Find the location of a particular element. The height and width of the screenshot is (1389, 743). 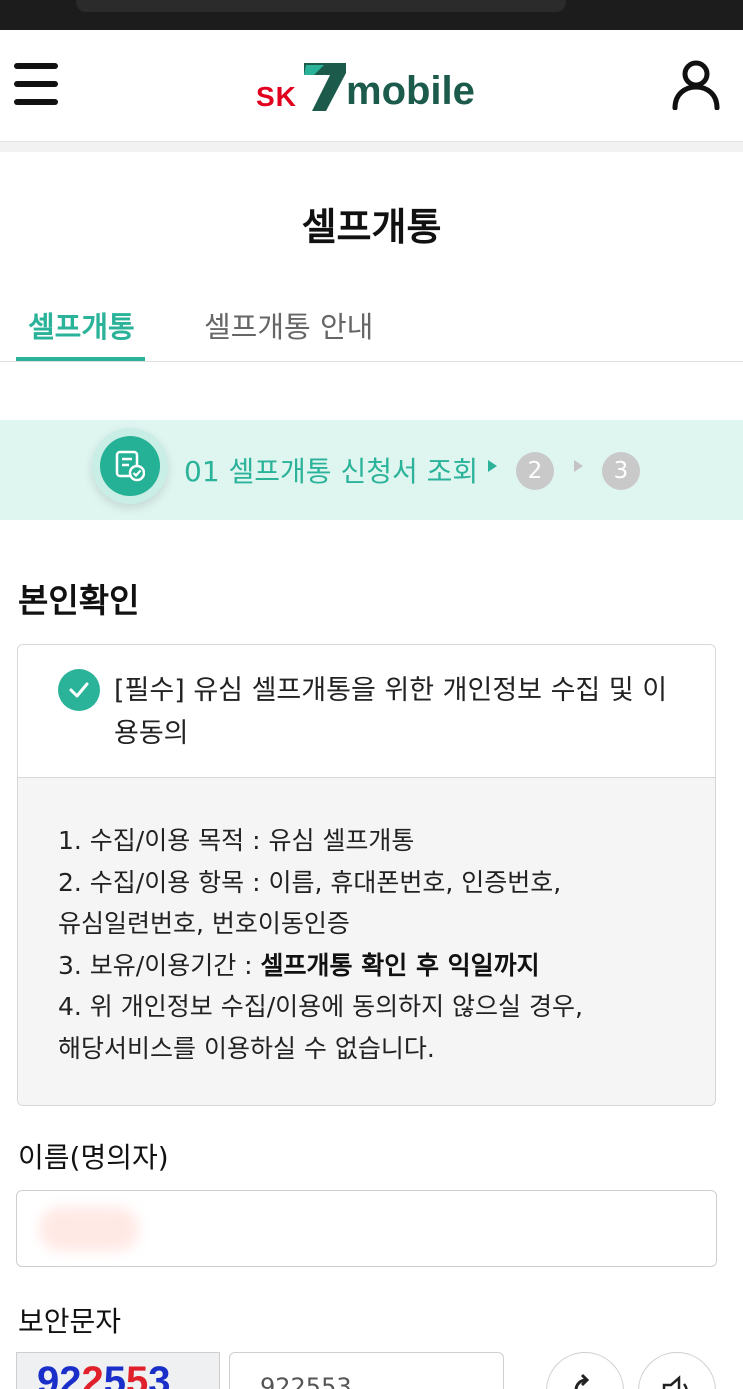

user-icon is located at coordinates (696, 85).